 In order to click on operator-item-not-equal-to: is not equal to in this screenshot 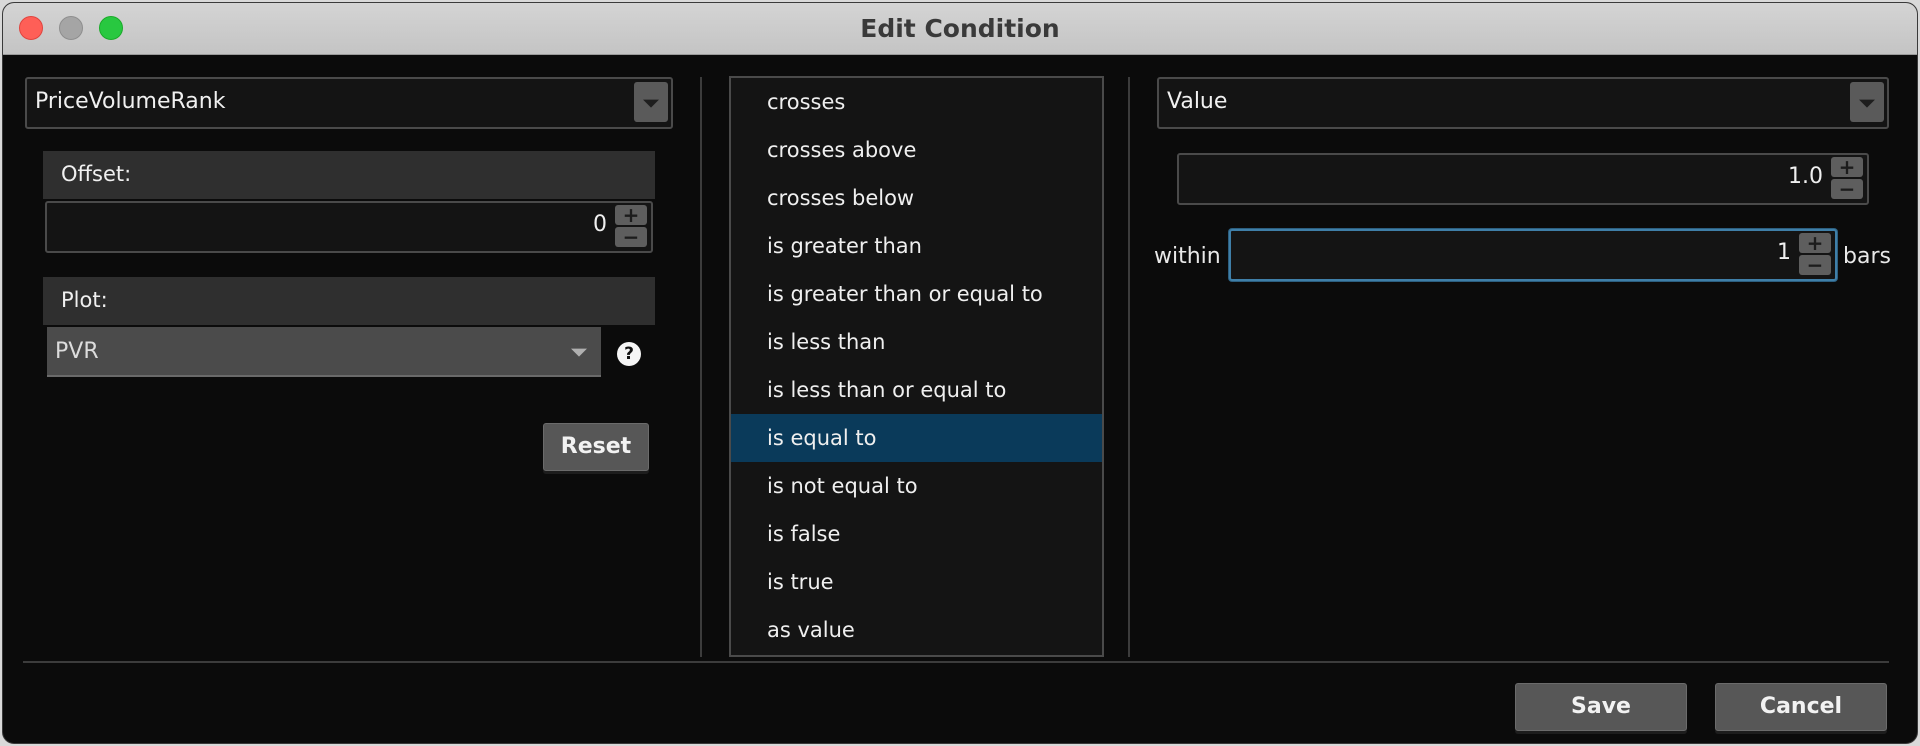, I will do `click(916, 486)`.